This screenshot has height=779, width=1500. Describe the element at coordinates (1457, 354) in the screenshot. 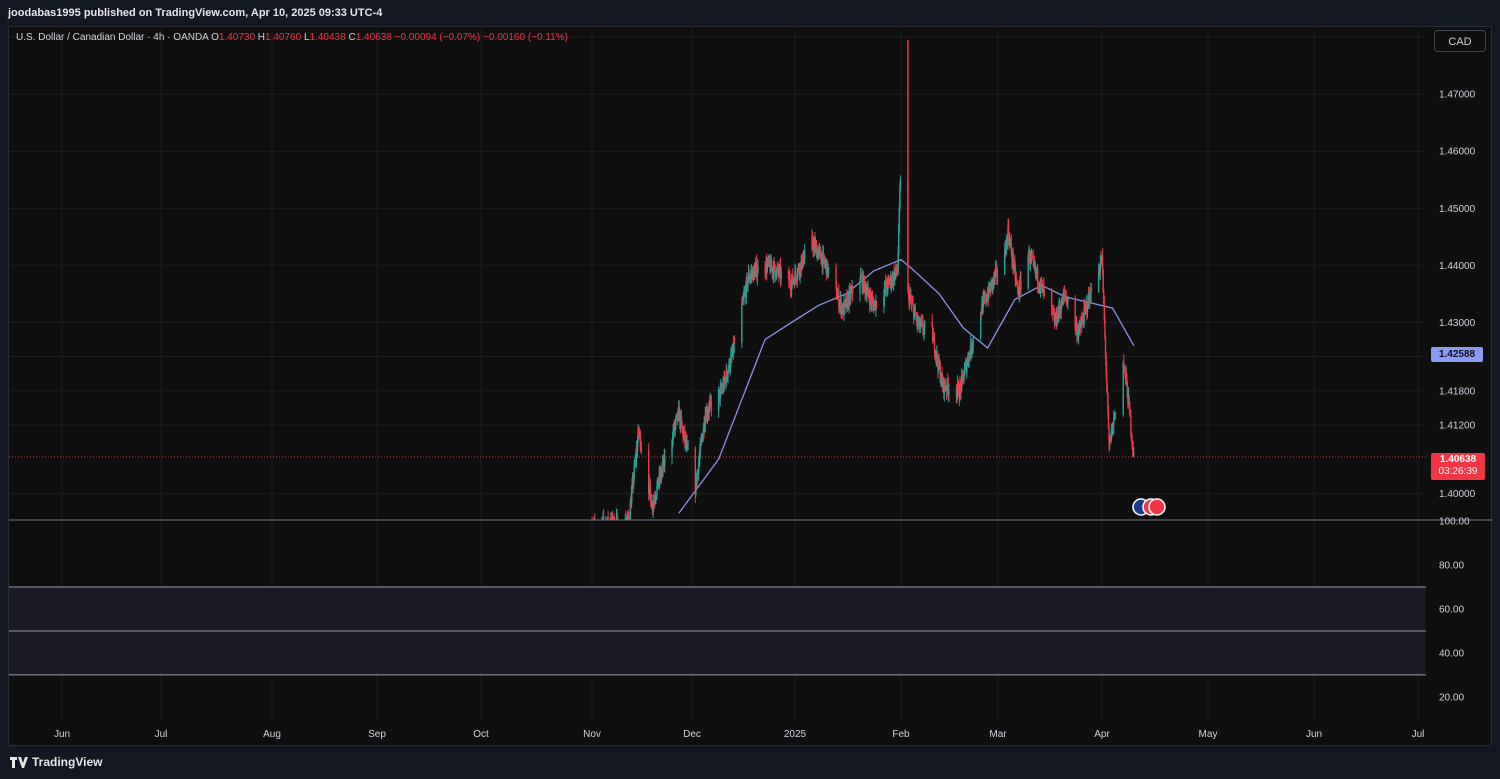

I see `ma-value-tag: 1.42588` at that location.